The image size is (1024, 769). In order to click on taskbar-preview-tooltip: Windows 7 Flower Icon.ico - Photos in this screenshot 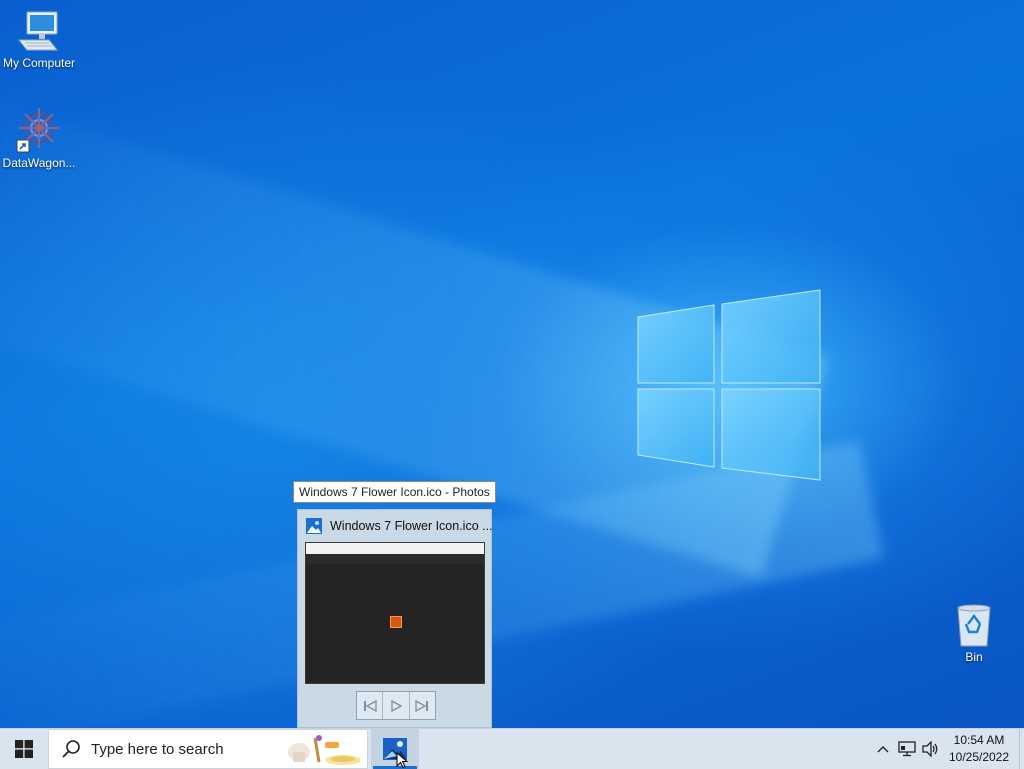, I will do `click(394, 492)`.